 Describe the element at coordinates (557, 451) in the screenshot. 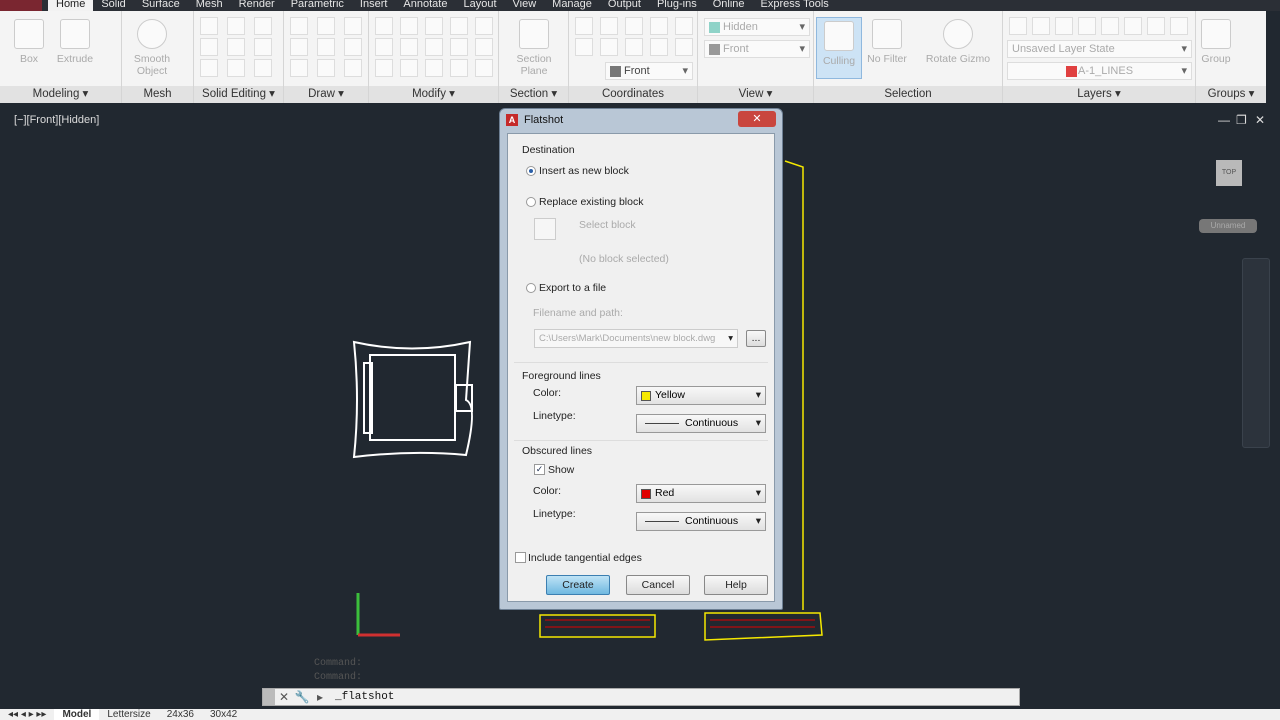

I see `obscured-heading: Obscured lines` at that location.